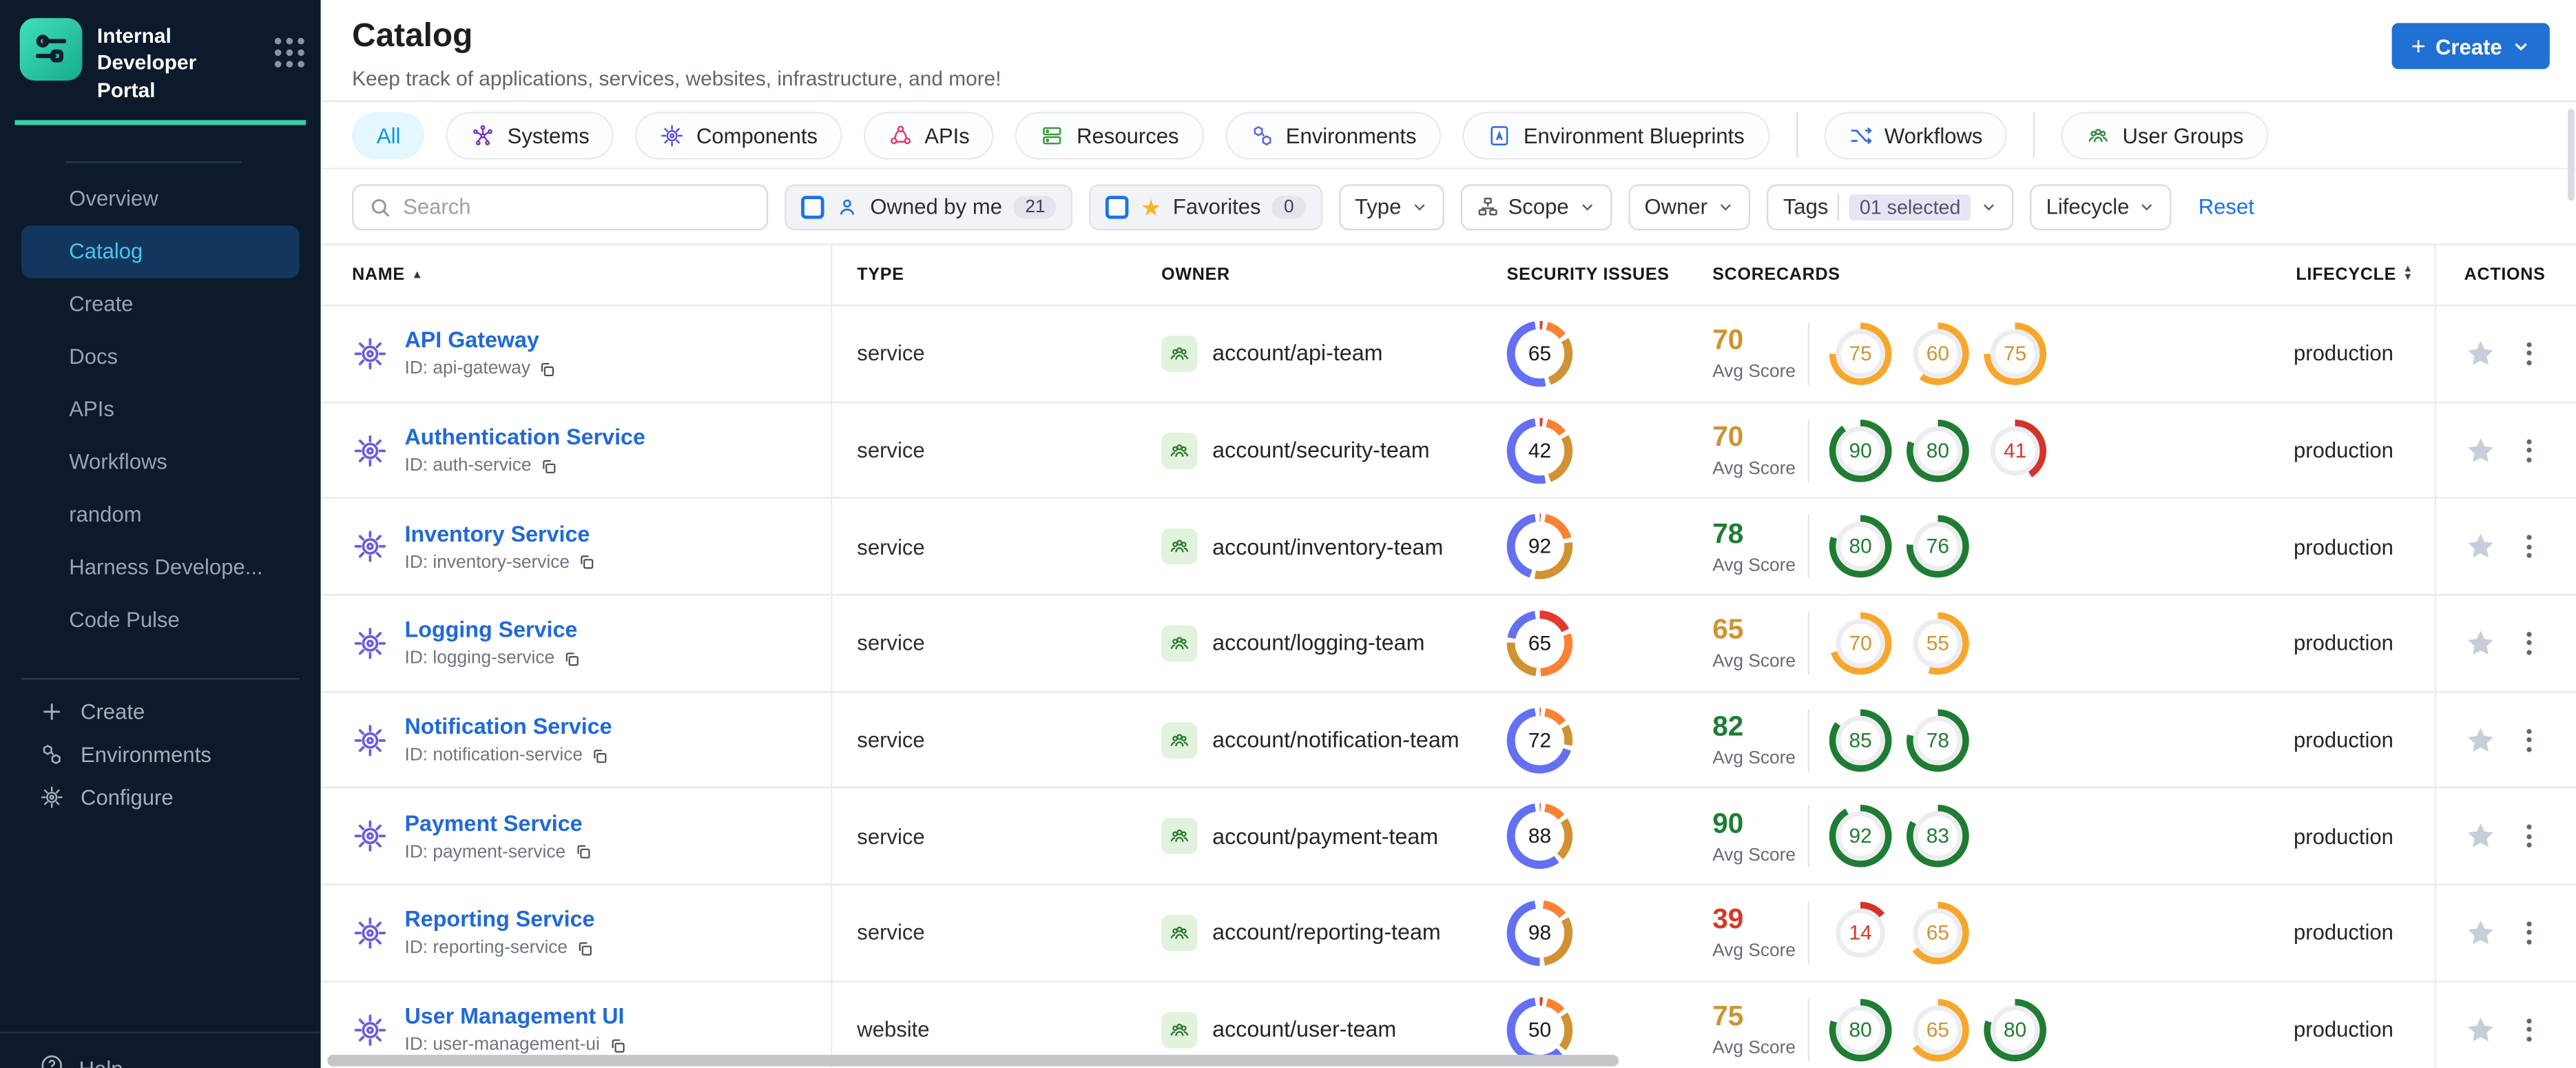  Describe the element at coordinates (1539, 451) in the screenshot. I see `security-issues-donut: 42` at that location.